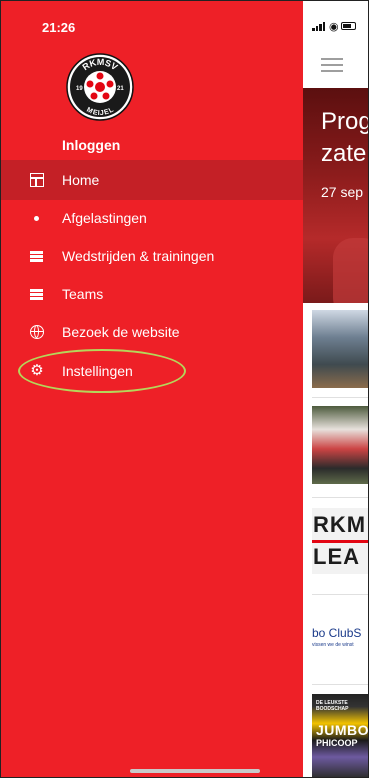 This screenshot has height=778, width=369. What do you see at coordinates (340, 524) in the screenshot?
I see `thumbnail-text: RKM` at bounding box center [340, 524].